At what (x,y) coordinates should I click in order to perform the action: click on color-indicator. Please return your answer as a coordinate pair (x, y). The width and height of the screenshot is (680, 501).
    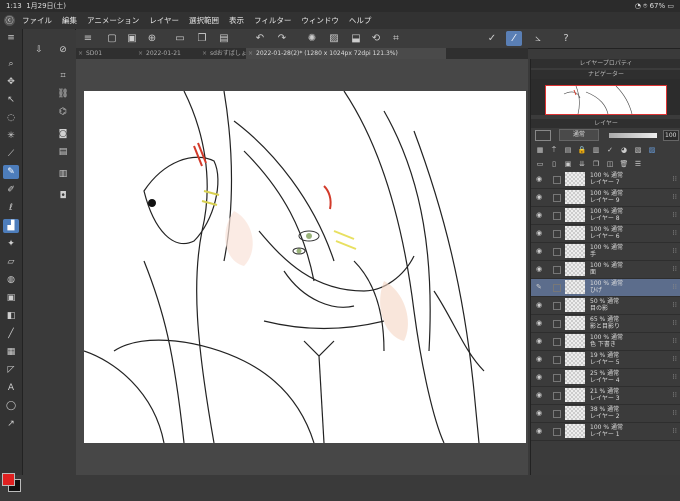
    Looking at the image, I should click on (11, 485).